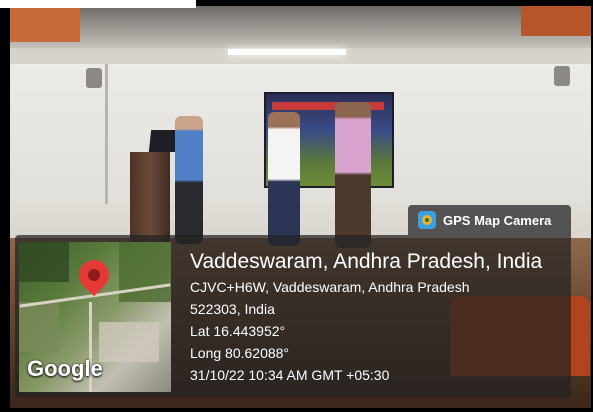  I want to click on gps-map-camera-app-icon, so click(427, 220).